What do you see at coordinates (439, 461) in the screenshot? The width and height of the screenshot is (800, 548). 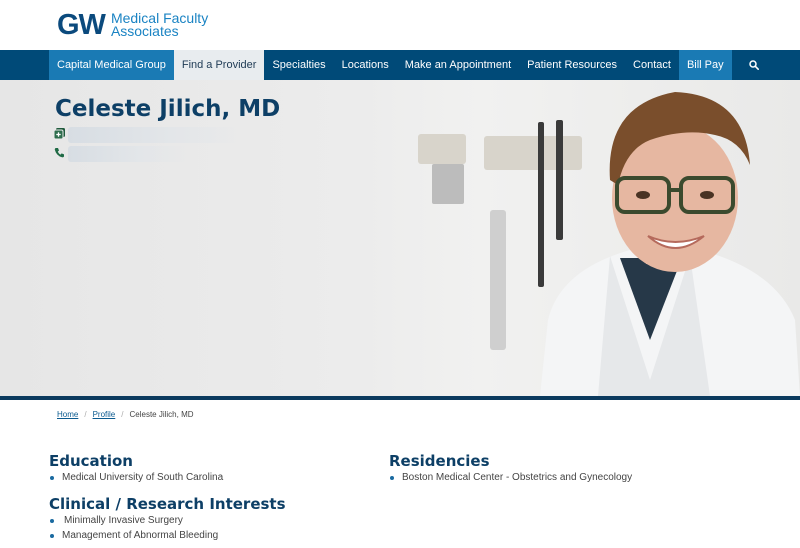 I see `residencies-heading: Residencies` at bounding box center [439, 461].